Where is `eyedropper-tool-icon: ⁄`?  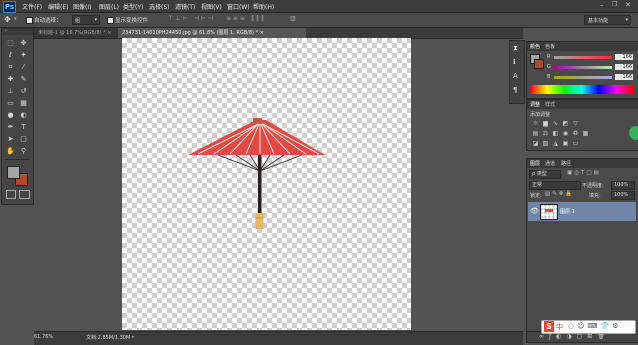 eyedropper-tool-icon: ⁄ is located at coordinates (23, 67).